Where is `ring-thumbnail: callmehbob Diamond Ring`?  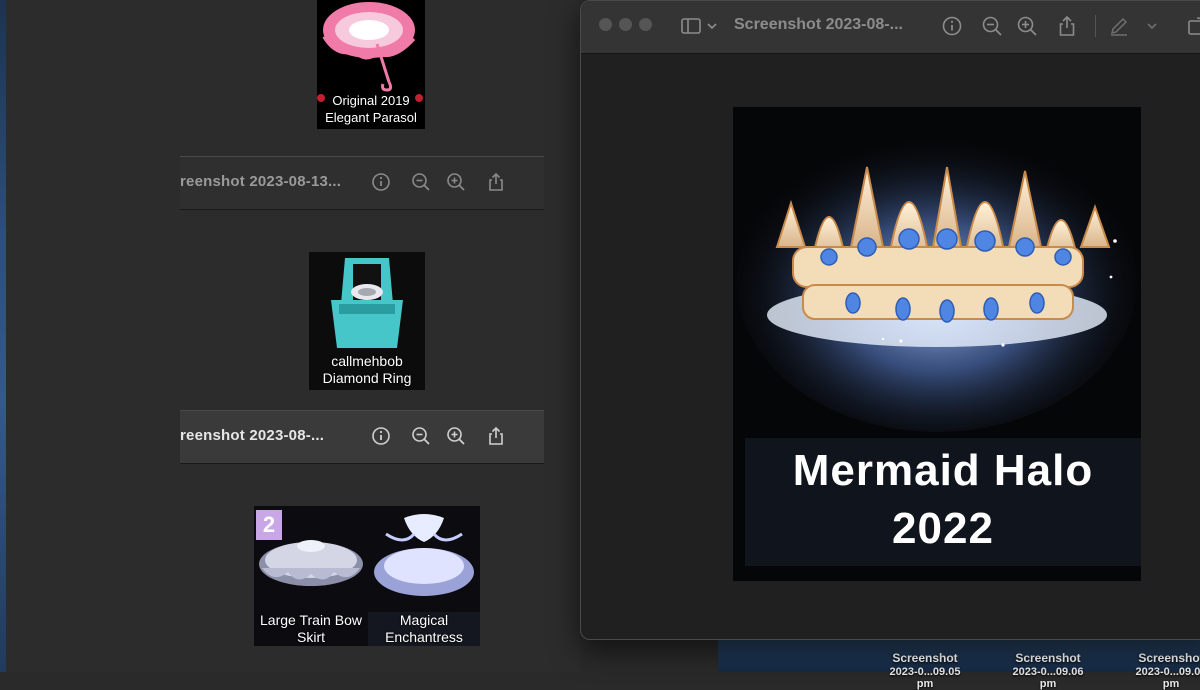 ring-thumbnail: callmehbob Diamond Ring is located at coordinates (367, 321).